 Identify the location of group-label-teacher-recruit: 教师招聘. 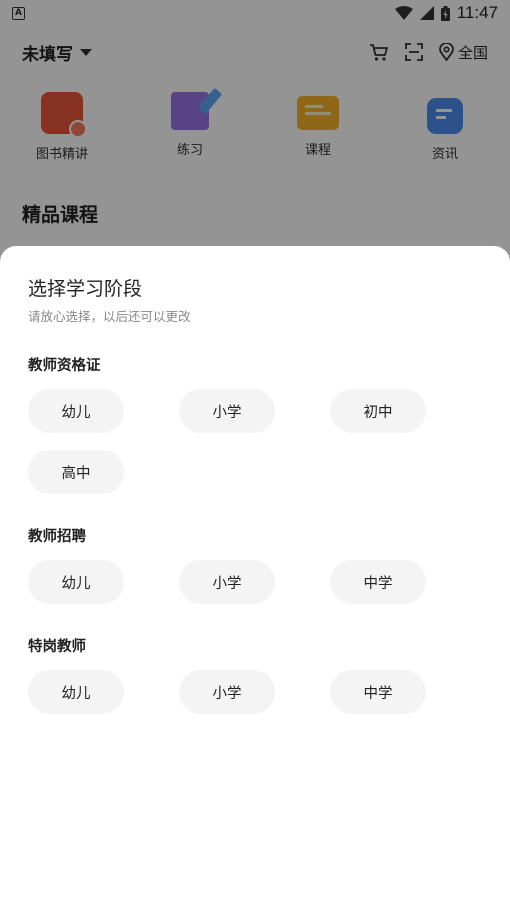
(57, 537).